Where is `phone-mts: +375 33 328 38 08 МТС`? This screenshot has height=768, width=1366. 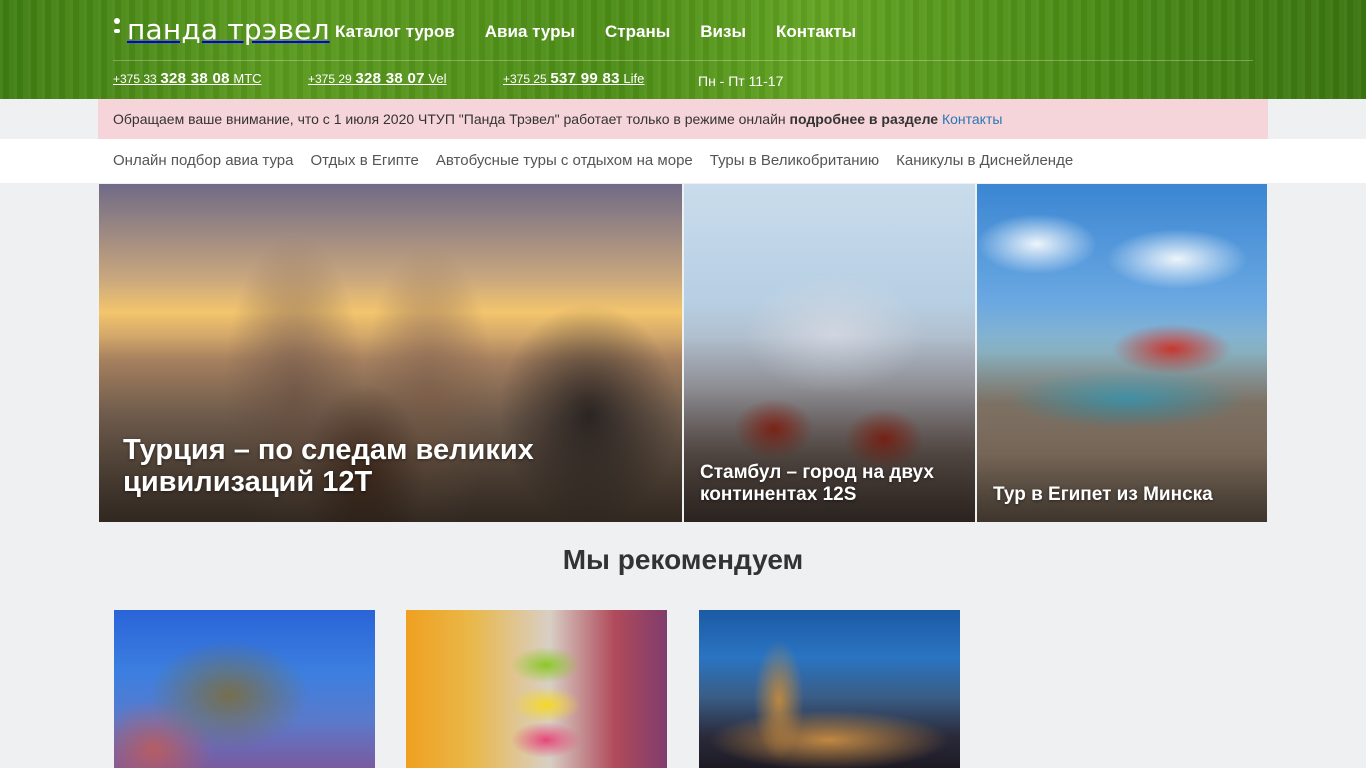 phone-mts: +375 33 328 38 08 МТС is located at coordinates (187, 78).